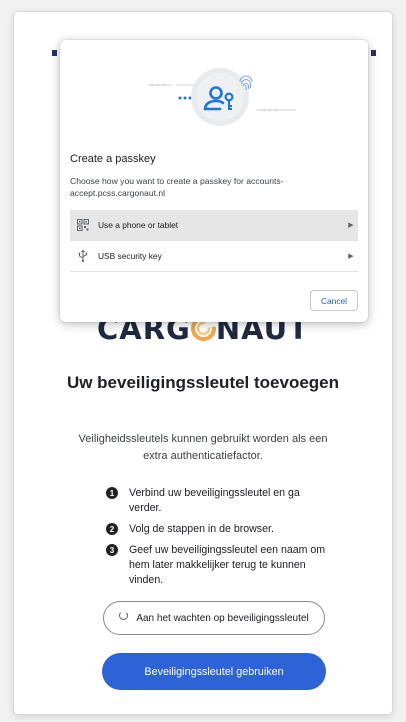 This screenshot has height=722, width=406. What do you see at coordinates (222, 97) in the screenshot?
I see `passkey-hero-illustration` at bounding box center [222, 97].